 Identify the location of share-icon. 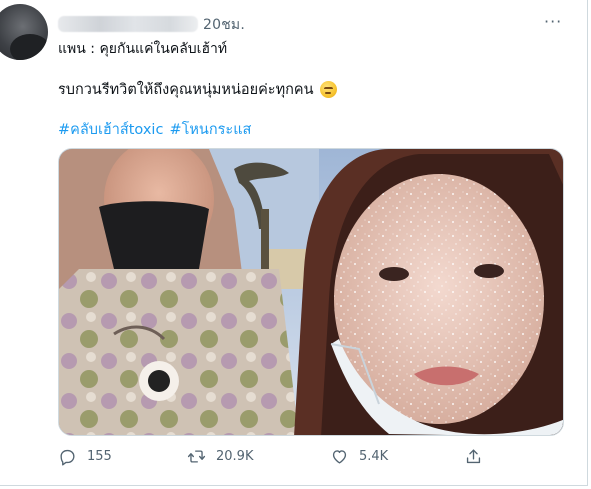
(473, 456).